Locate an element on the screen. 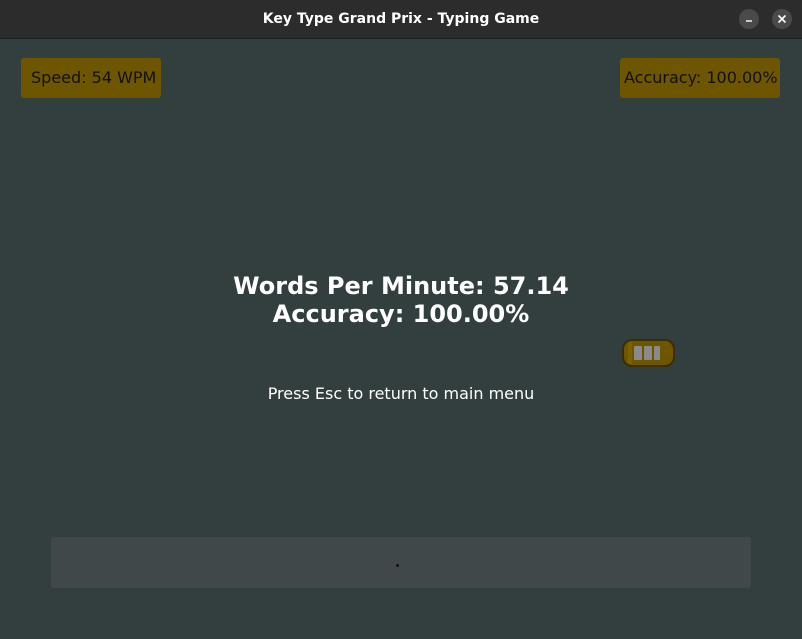 The height and width of the screenshot is (639, 802). final-wpm: Words Per Minute: 57.14 is located at coordinates (401, 286).